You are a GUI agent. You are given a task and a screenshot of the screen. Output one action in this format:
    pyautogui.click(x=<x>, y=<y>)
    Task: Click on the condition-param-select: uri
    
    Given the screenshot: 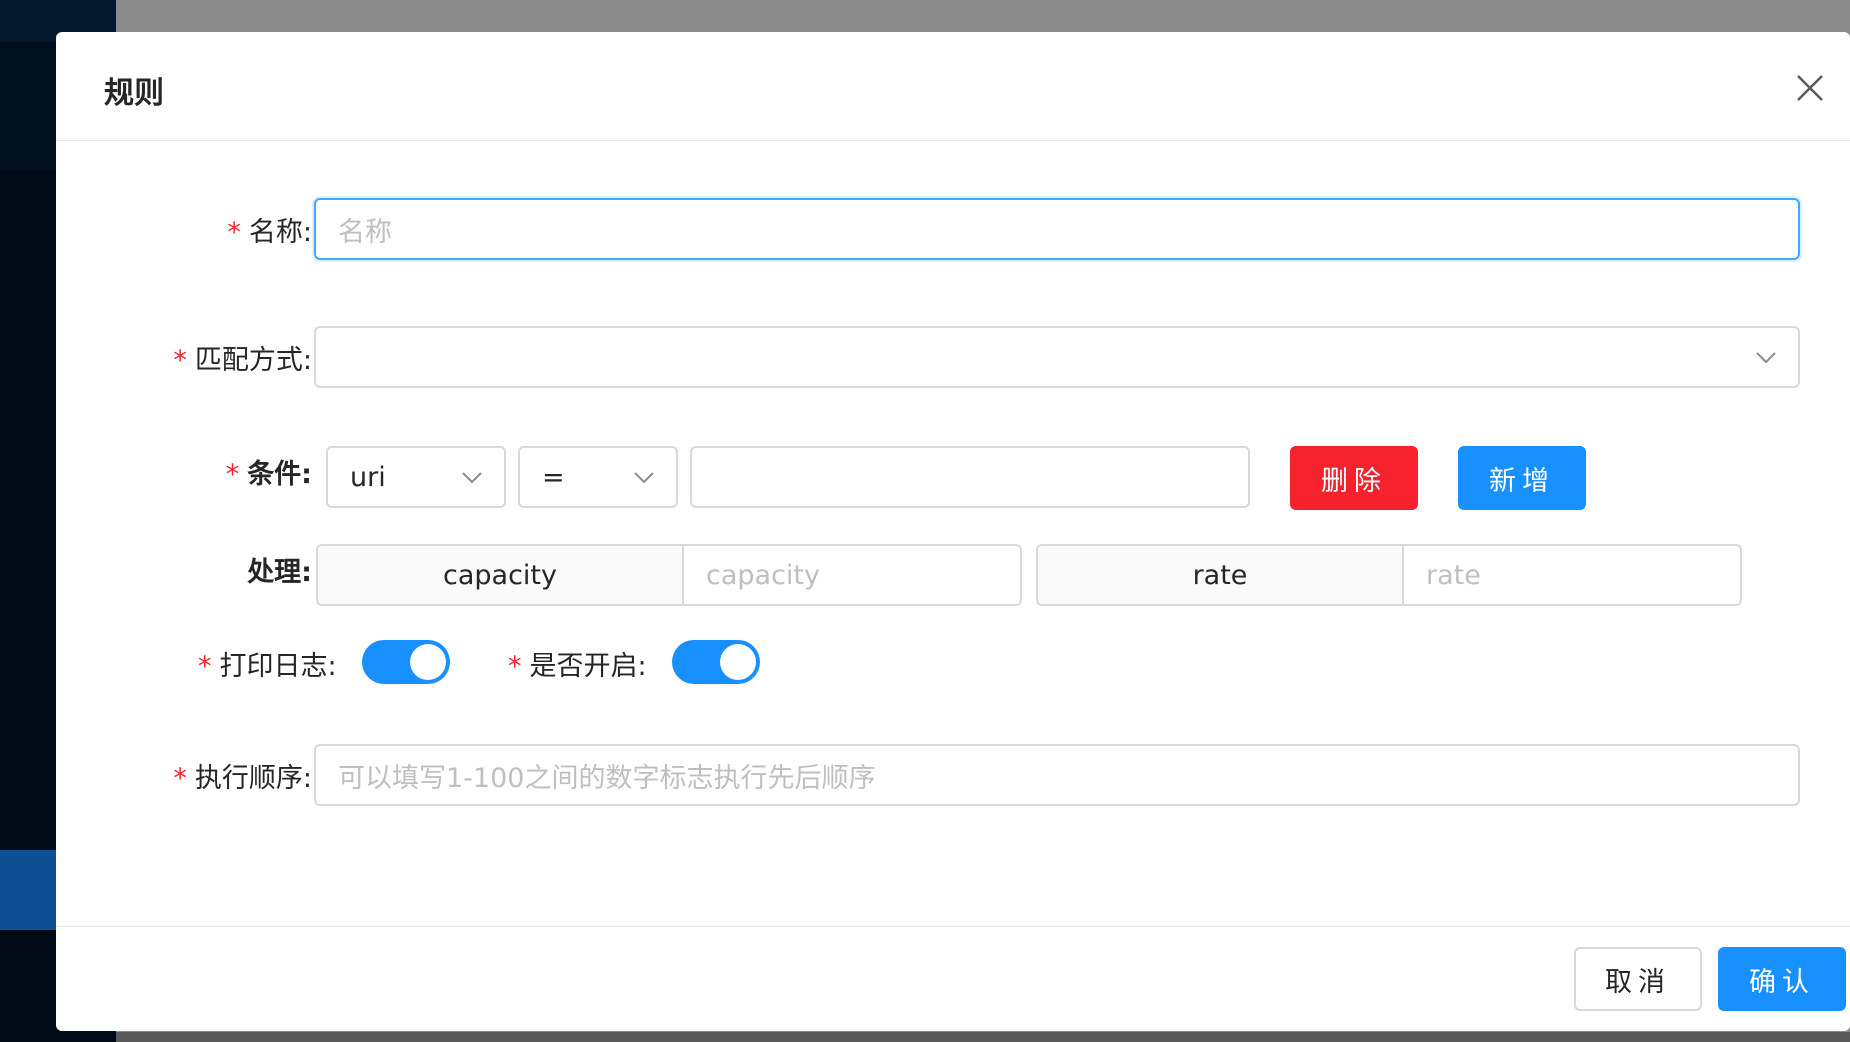 What is the action you would take?
    pyautogui.click(x=416, y=477)
    